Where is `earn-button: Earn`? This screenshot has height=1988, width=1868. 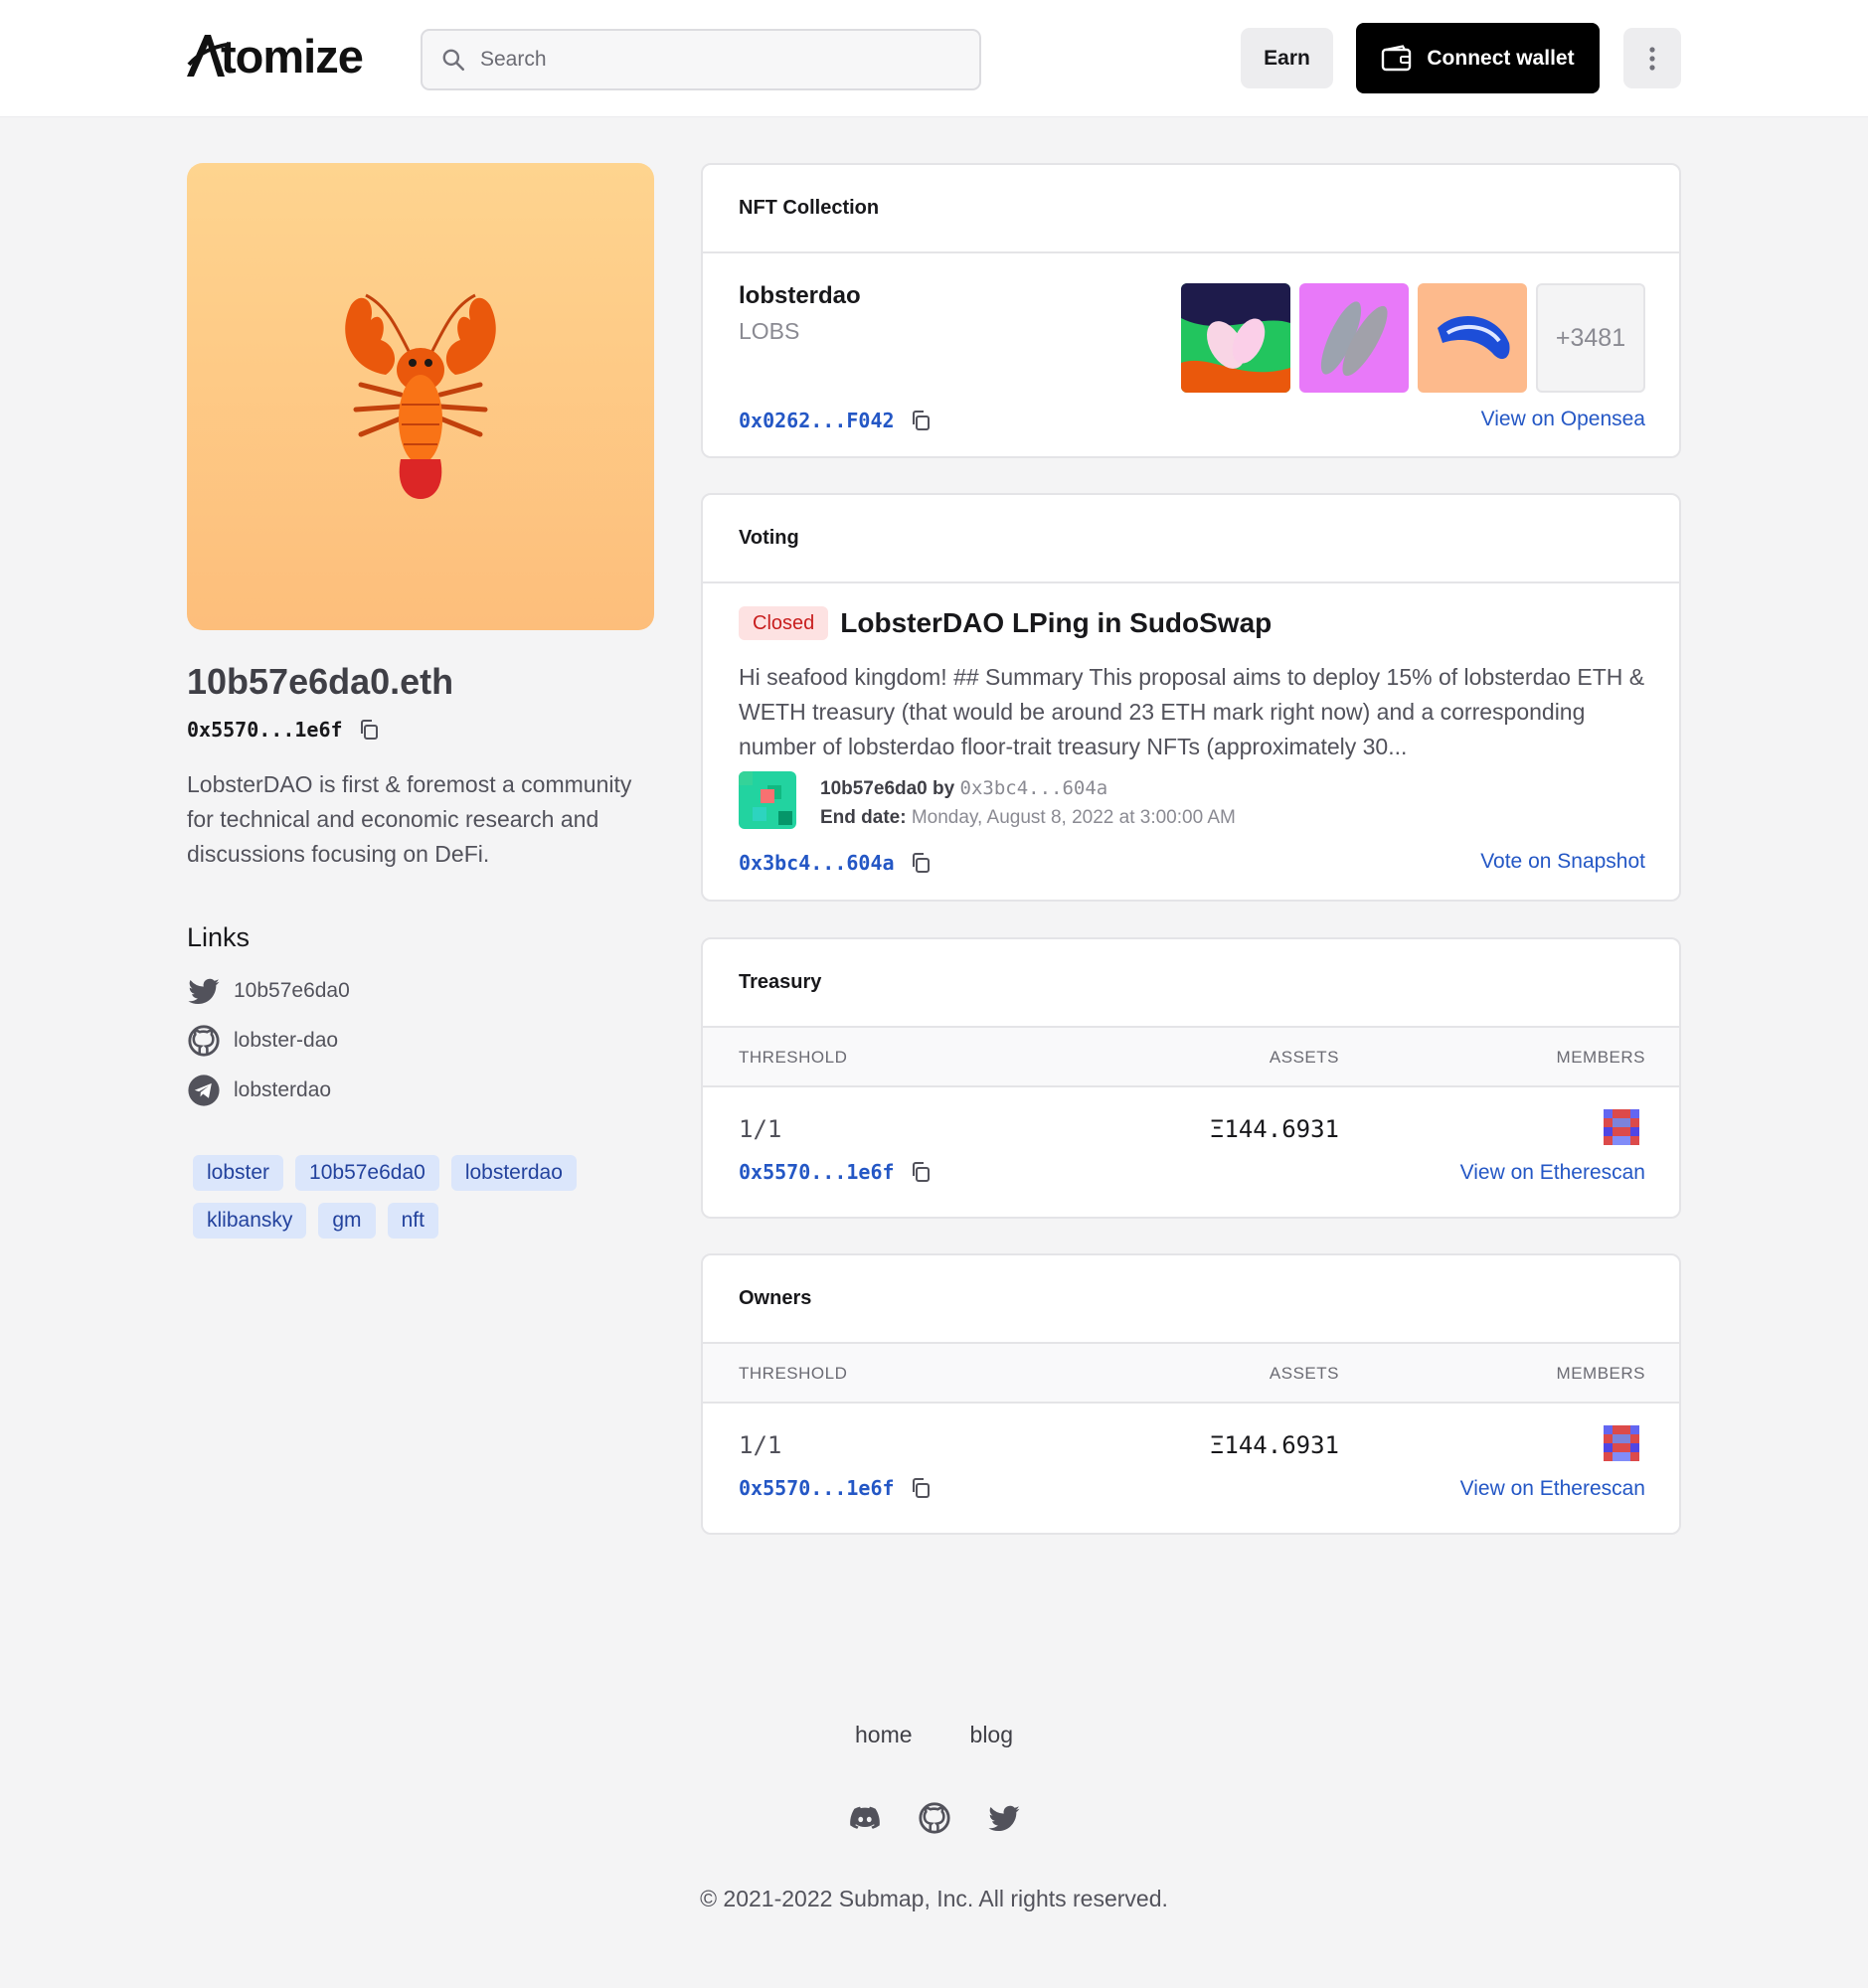
earn-button: Earn is located at coordinates (1287, 58).